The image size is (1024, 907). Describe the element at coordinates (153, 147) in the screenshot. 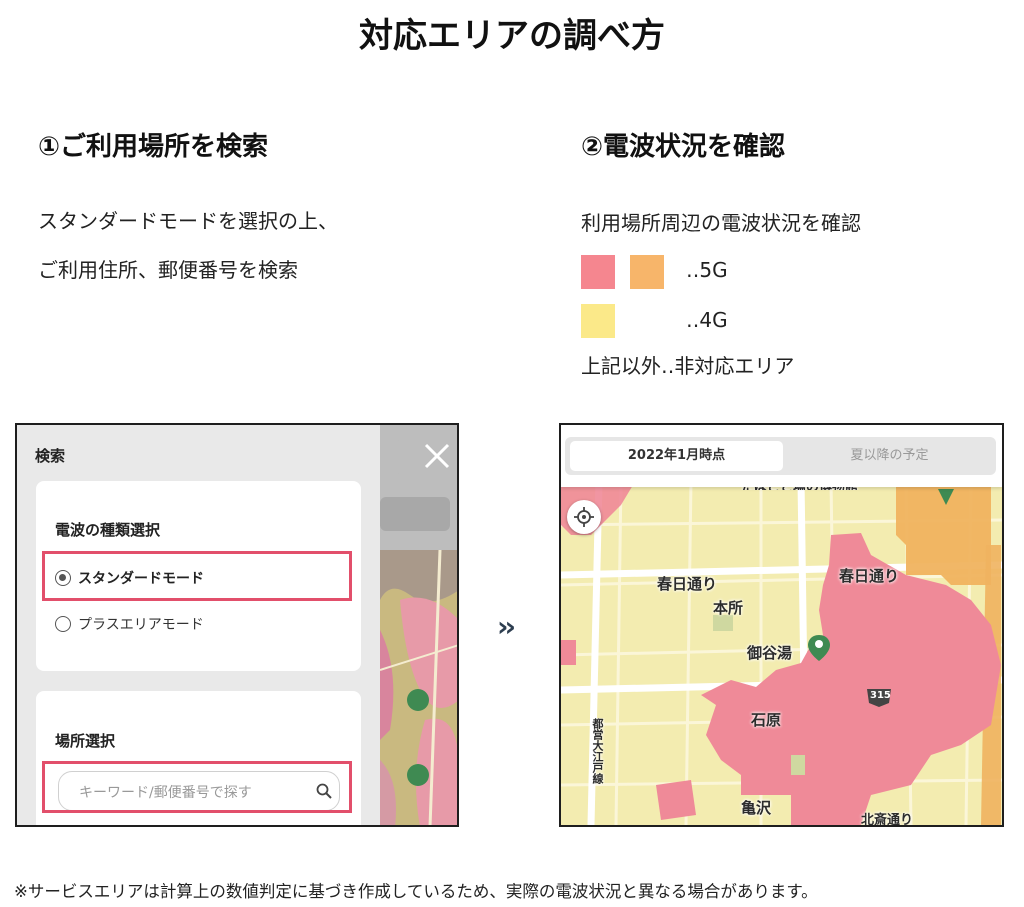

I see `step1-heading: ①ご利用場所を検索` at that location.